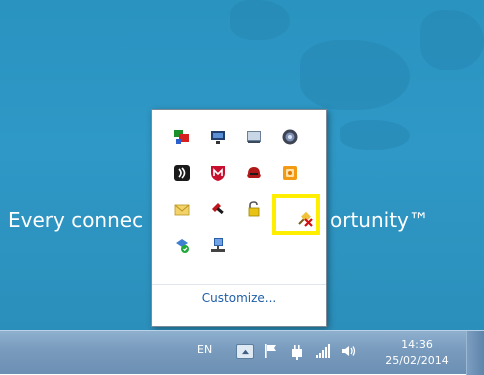 This screenshot has width=484, height=375. I want to click on mcafee-shield-icon, so click(218, 173).